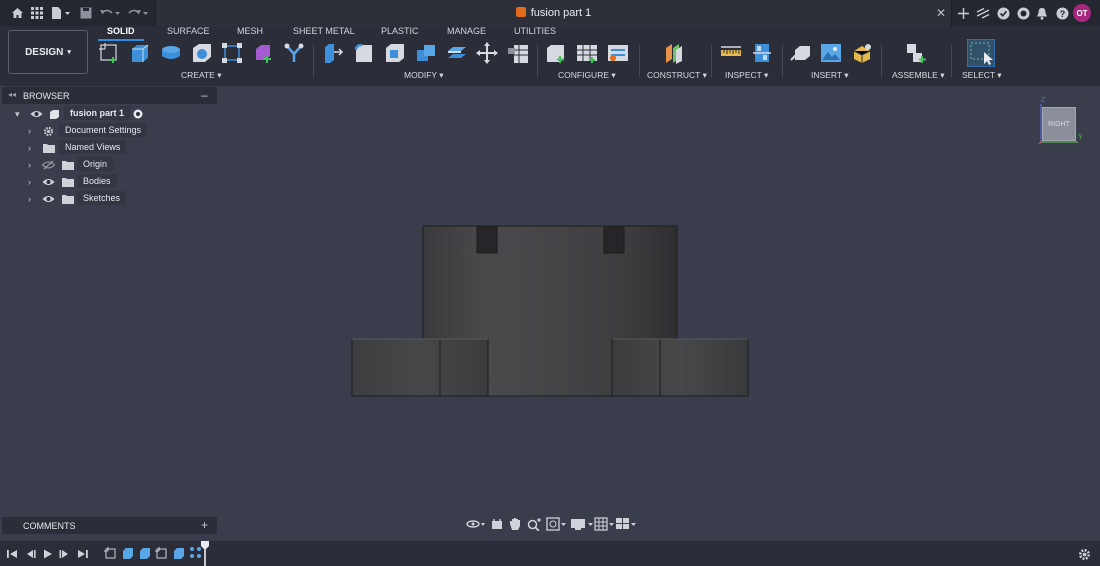  I want to click on add-comment-icon: +, so click(204, 525).